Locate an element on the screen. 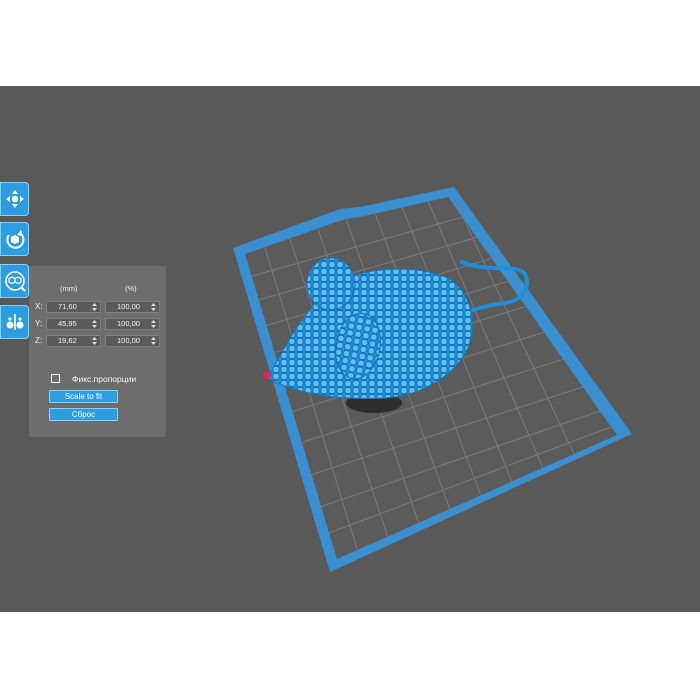 The width and height of the screenshot is (700, 700). x-mm-spinbox: 71,60 is located at coordinates (73, 307).